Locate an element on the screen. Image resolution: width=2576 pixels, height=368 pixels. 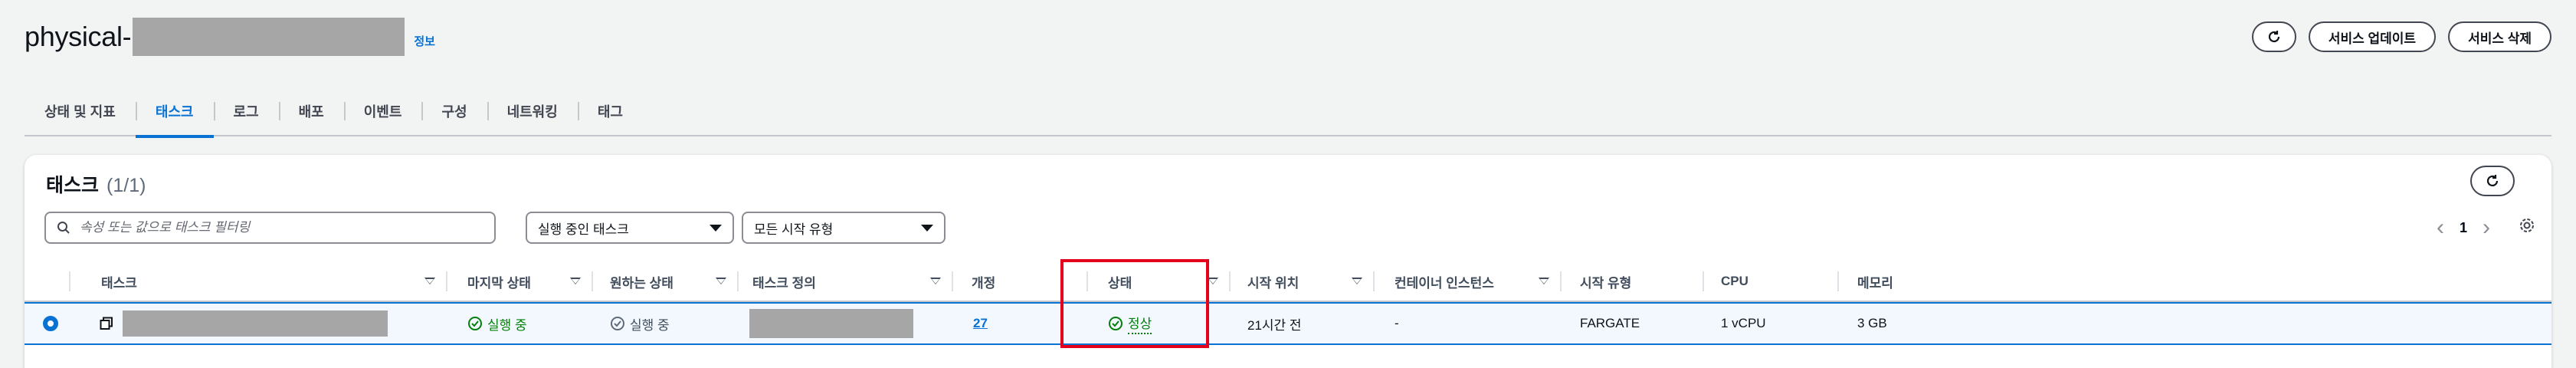
last-status-text: 실행 중 is located at coordinates (507, 325).